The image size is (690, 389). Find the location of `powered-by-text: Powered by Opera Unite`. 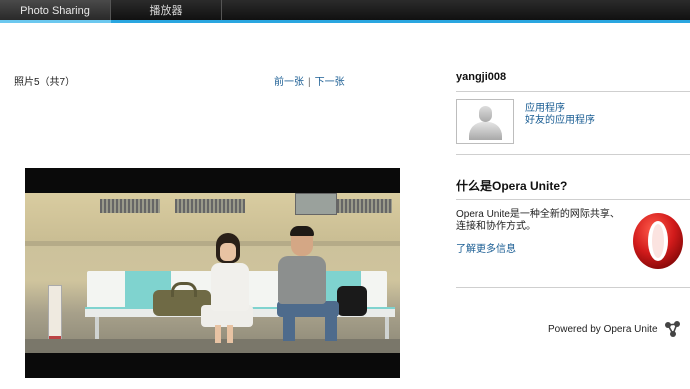

powered-by-text: Powered by Opera Unite is located at coordinates (603, 329).